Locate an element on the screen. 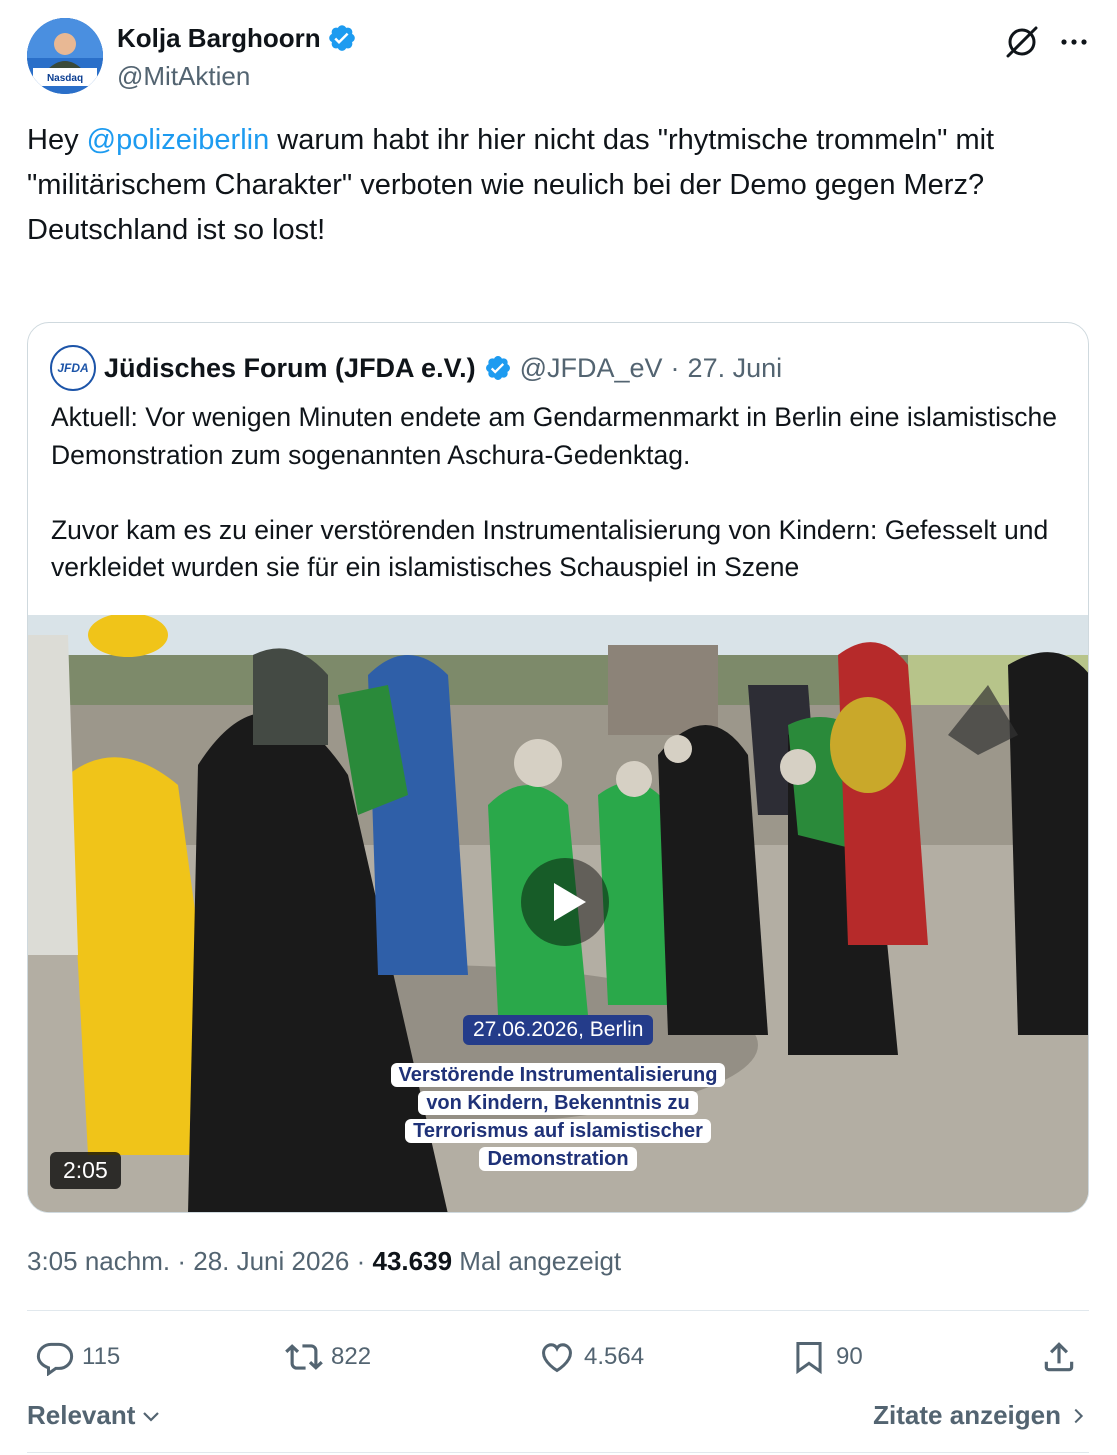 The width and height of the screenshot is (1117, 1455). share-button is located at coordinates (1059, 1357).